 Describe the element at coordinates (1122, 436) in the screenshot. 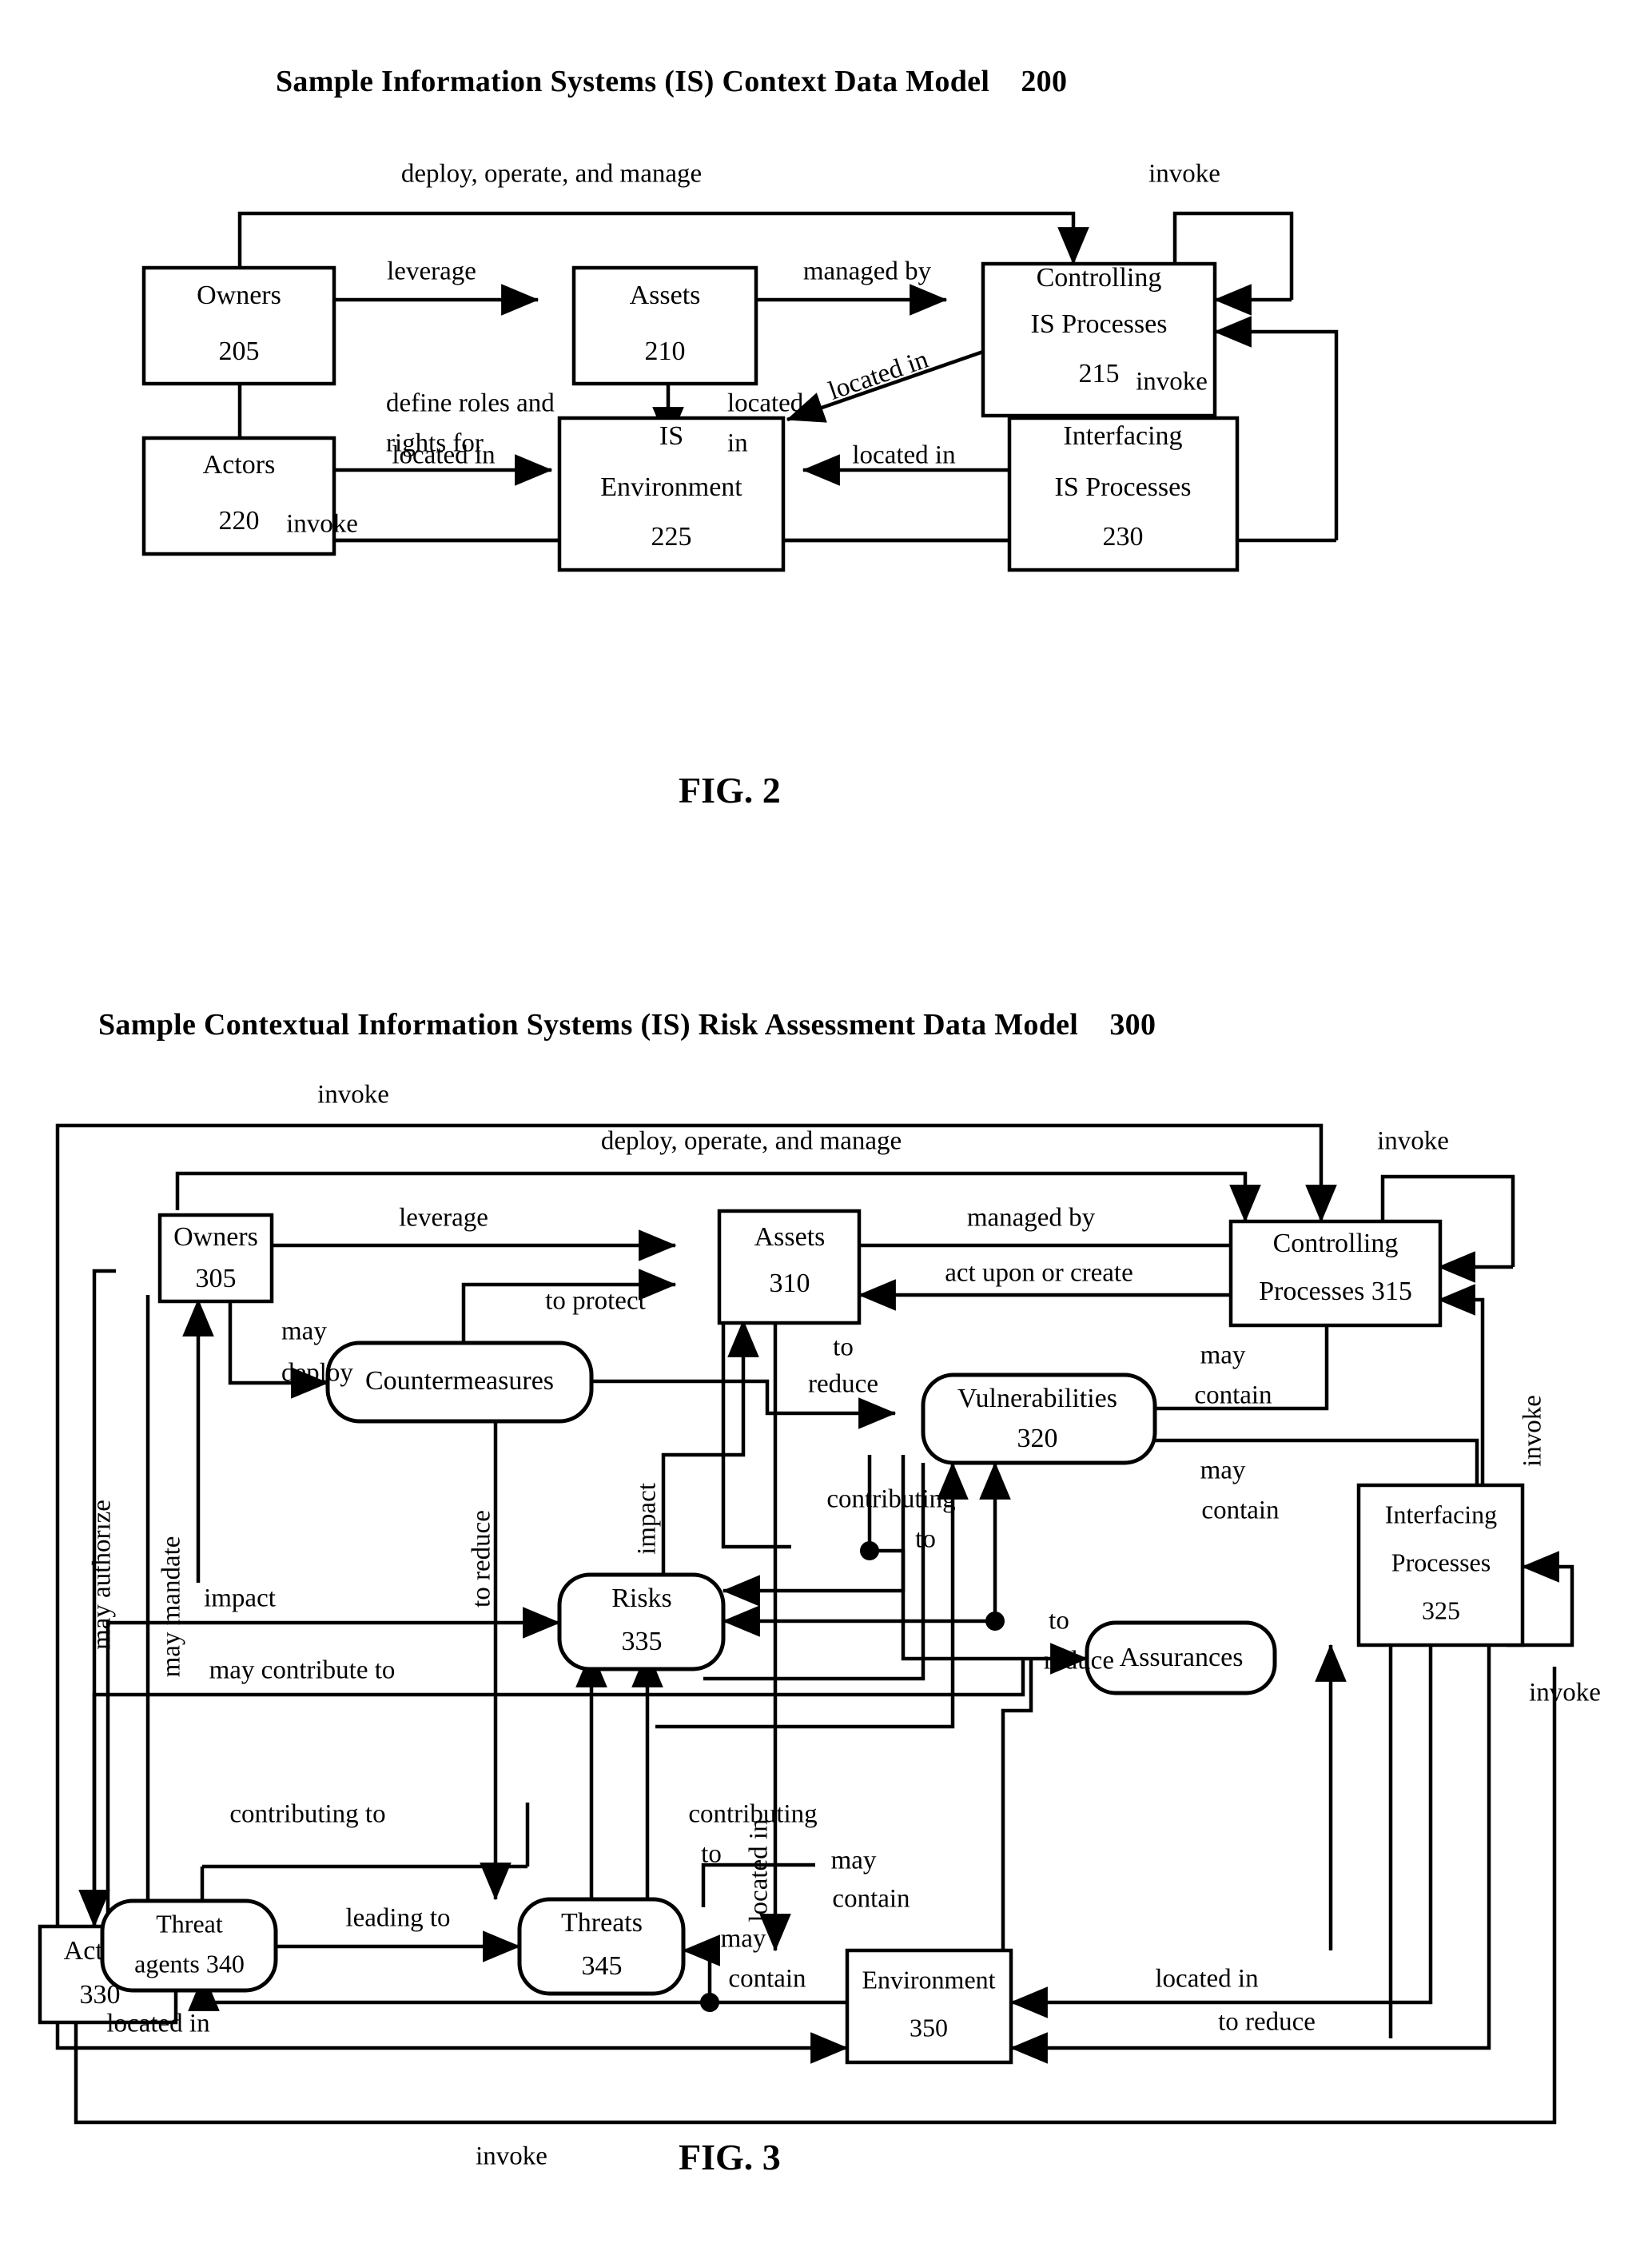

I see `node-interfacing-line1: Interfacing` at that location.